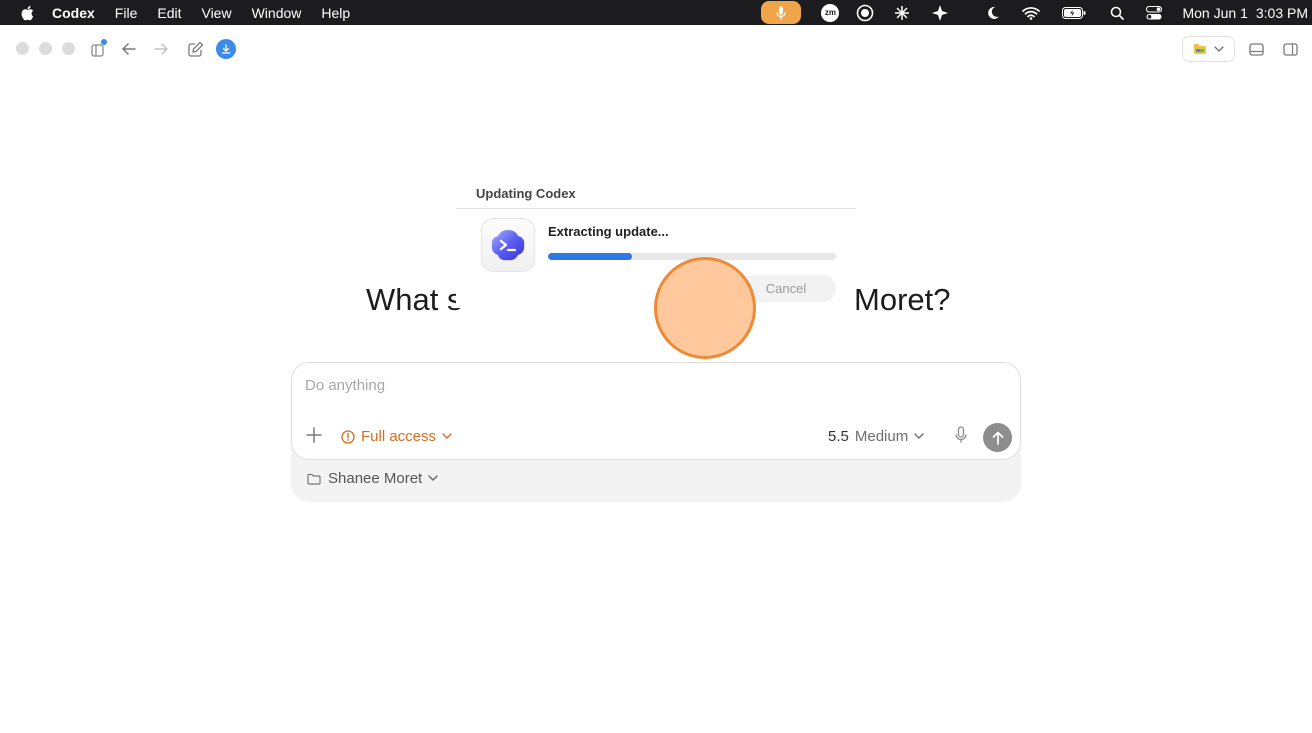  I want to click on window-toolbar, so click(656, 49).